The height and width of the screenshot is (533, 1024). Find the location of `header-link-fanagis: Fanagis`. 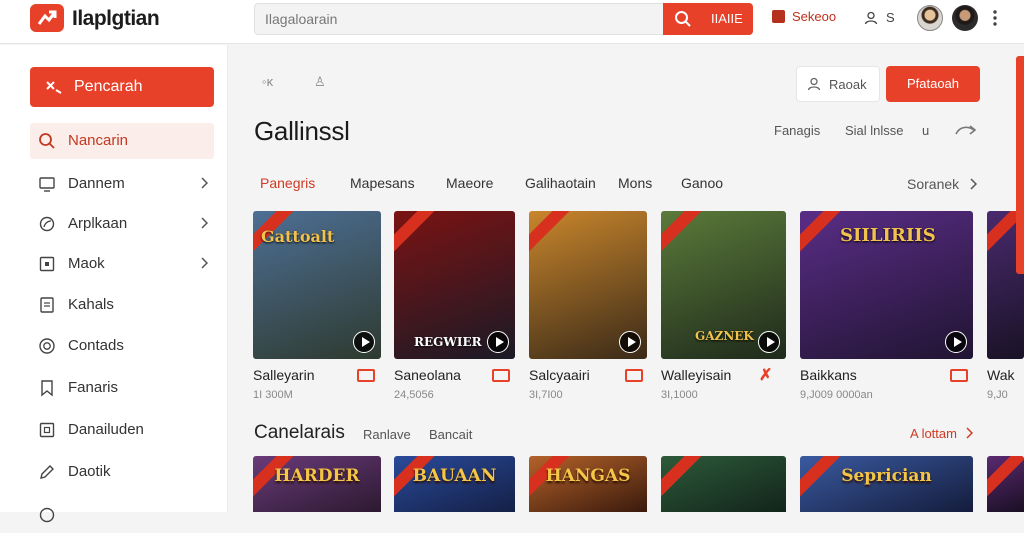

header-link-fanagis: Fanagis is located at coordinates (797, 130).